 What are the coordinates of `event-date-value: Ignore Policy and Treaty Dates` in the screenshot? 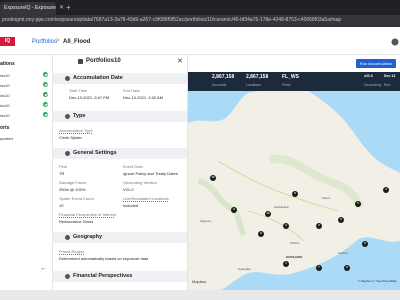 It's located at (150, 173).